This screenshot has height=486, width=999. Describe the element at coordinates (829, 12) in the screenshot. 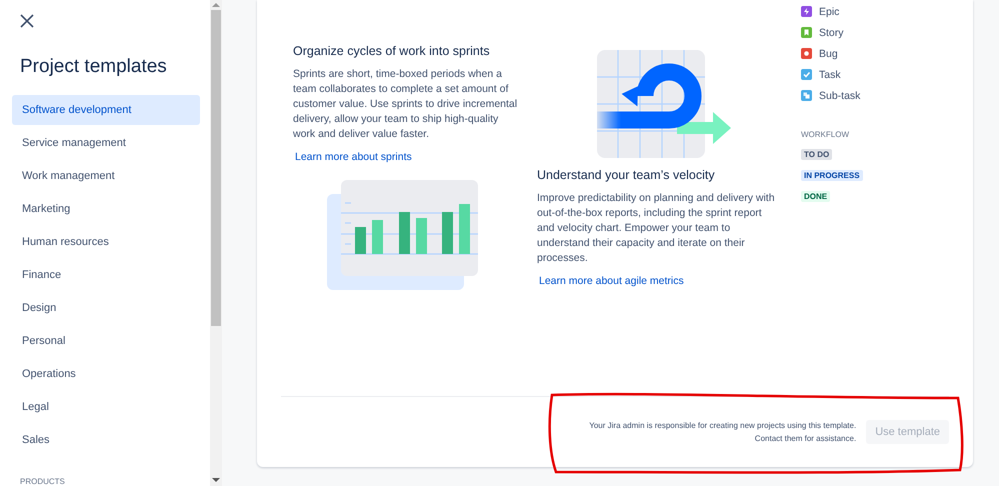

I see `issue-type-label: Epic` at that location.